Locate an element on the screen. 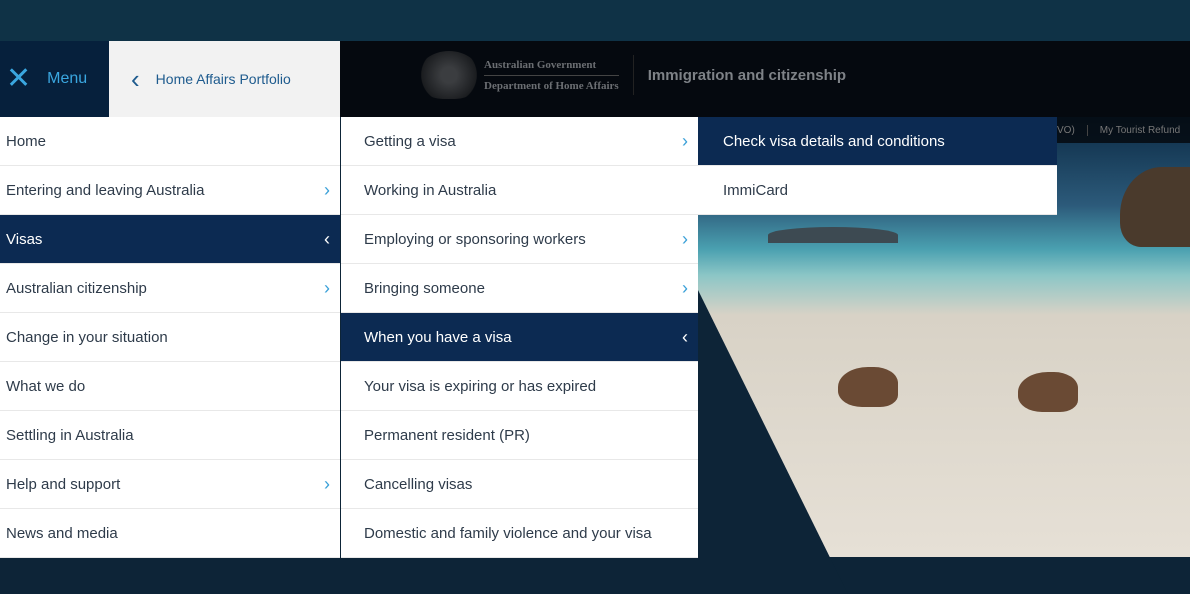  menu-item-label: Home is located at coordinates (26, 141).